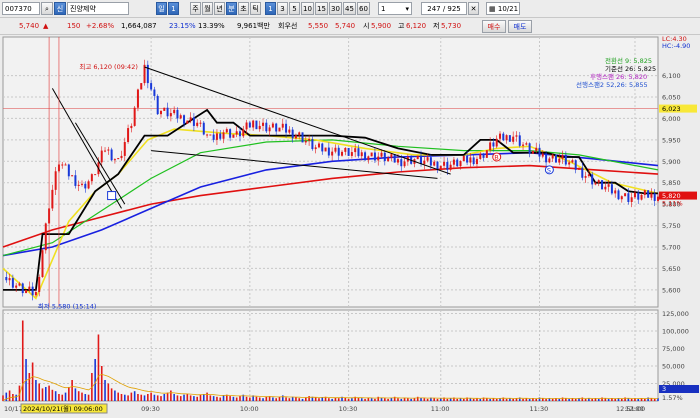 Image resolution: width=700 pixels, height=418 pixels. I want to click on period-week-button: 주, so click(195, 8).